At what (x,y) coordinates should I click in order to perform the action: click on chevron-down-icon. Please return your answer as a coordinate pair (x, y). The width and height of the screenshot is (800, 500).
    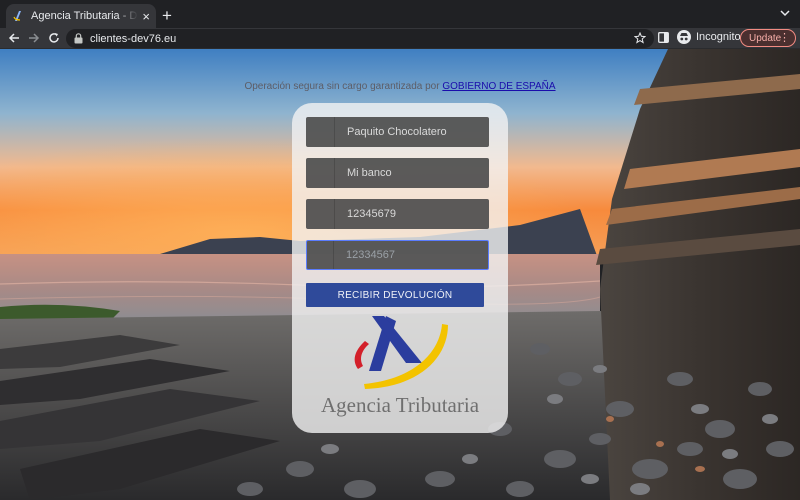
    Looking at the image, I should click on (785, 13).